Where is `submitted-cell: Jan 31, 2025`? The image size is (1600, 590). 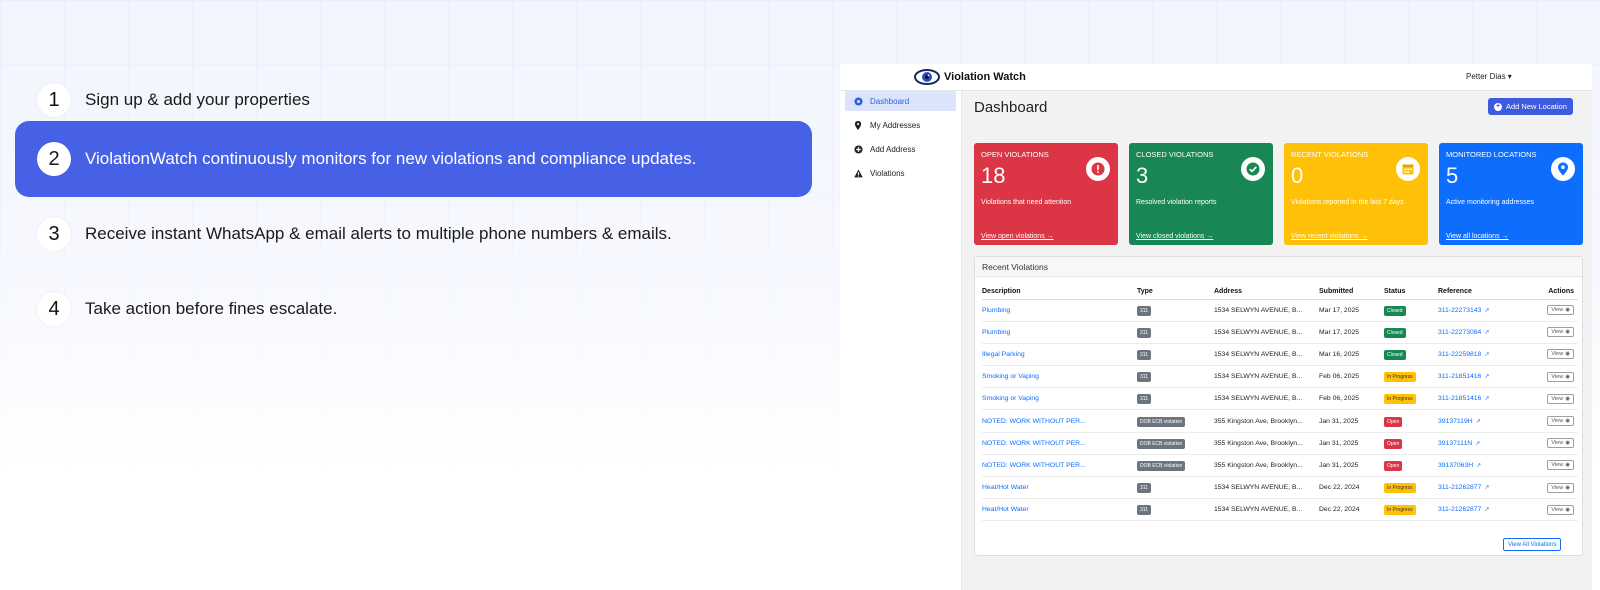
submitted-cell: Jan 31, 2025 is located at coordinates (1351, 466).